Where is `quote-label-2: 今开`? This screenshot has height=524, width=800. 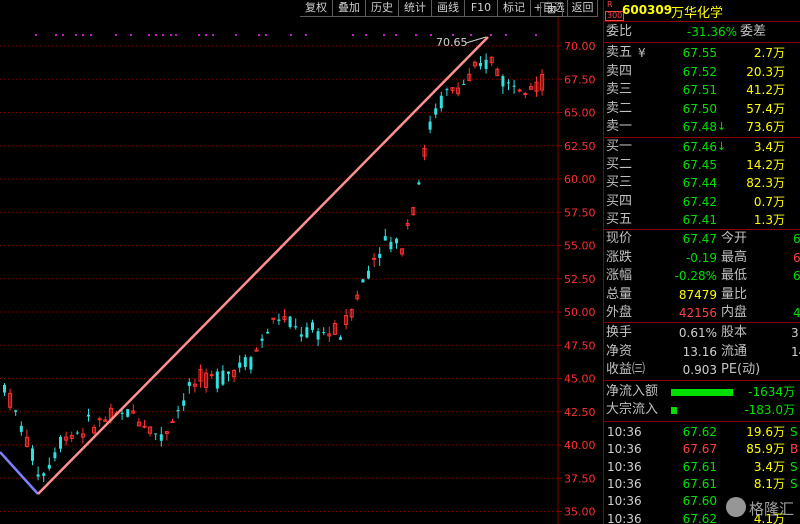 quote-label-2: 今开 is located at coordinates (734, 238).